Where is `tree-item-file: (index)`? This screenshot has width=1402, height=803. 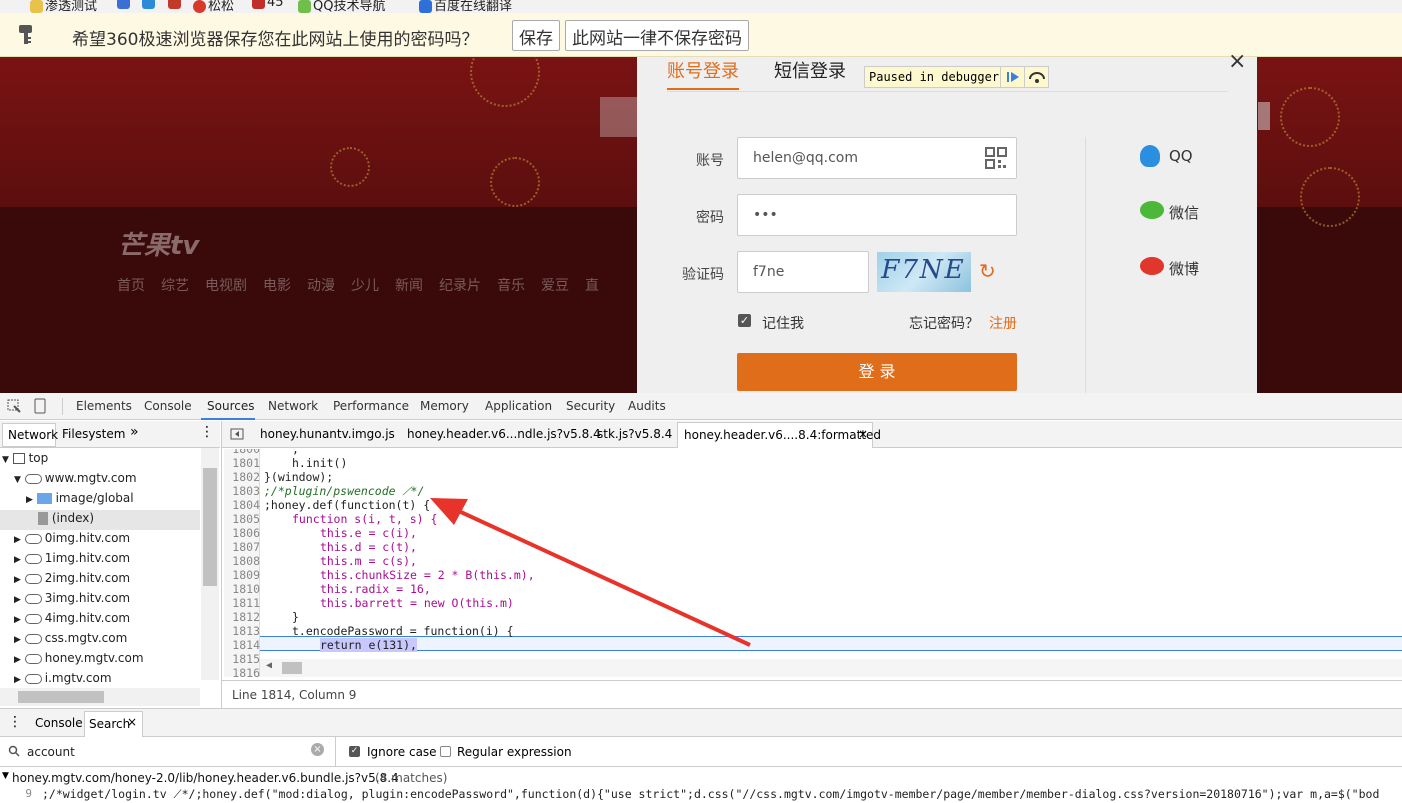
tree-item-file: (index) is located at coordinates (66, 521).